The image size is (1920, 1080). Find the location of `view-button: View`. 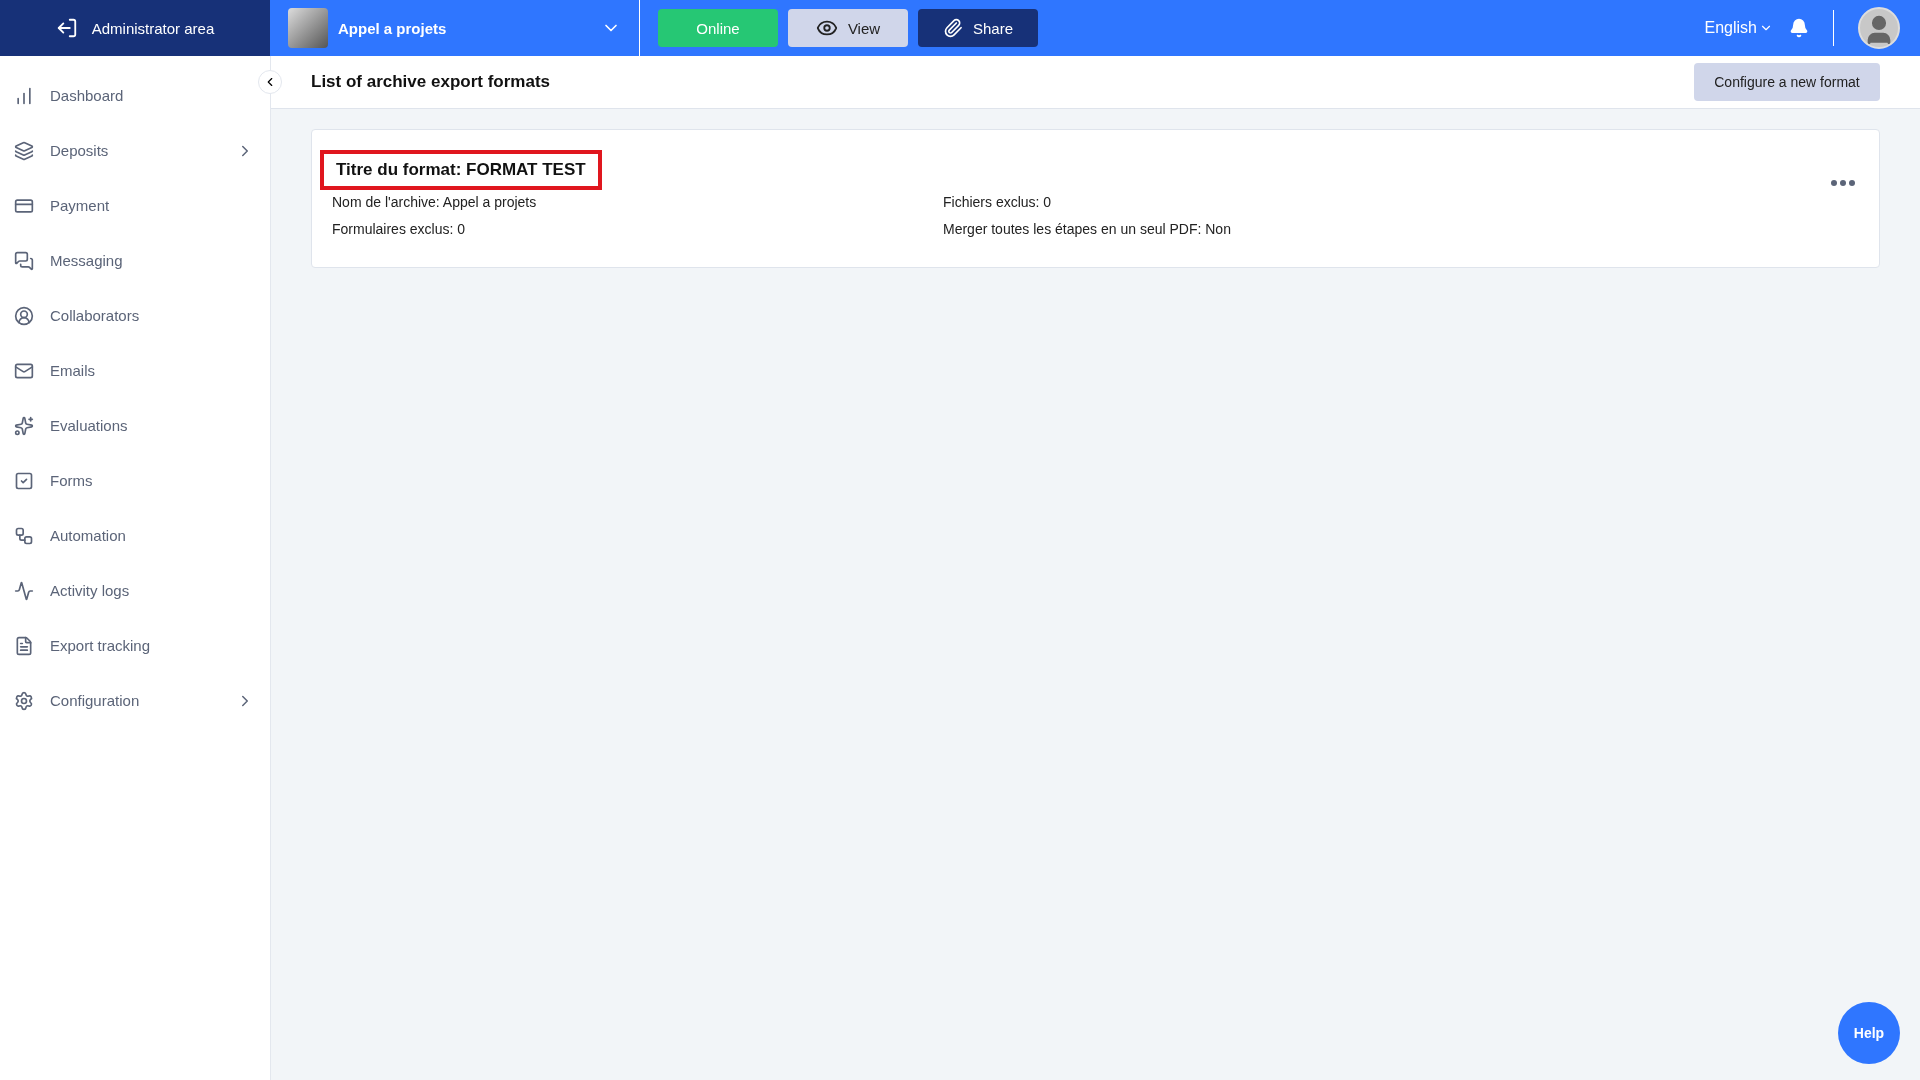

view-button: View is located at coordinates (848, 28).